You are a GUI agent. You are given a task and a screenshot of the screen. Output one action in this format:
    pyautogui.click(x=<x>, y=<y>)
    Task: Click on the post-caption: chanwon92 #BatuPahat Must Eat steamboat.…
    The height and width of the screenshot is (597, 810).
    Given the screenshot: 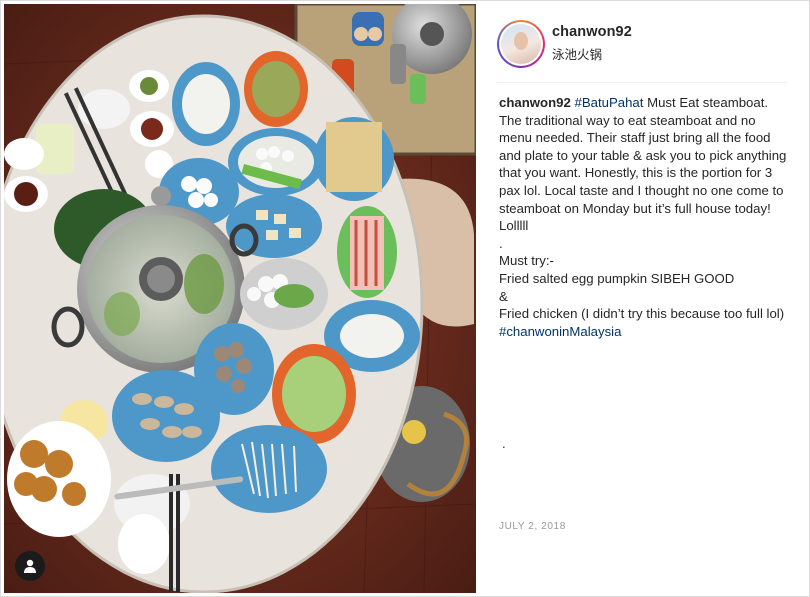 What is the action you would take?
    pyautogui.click(x=644, y=217)
    